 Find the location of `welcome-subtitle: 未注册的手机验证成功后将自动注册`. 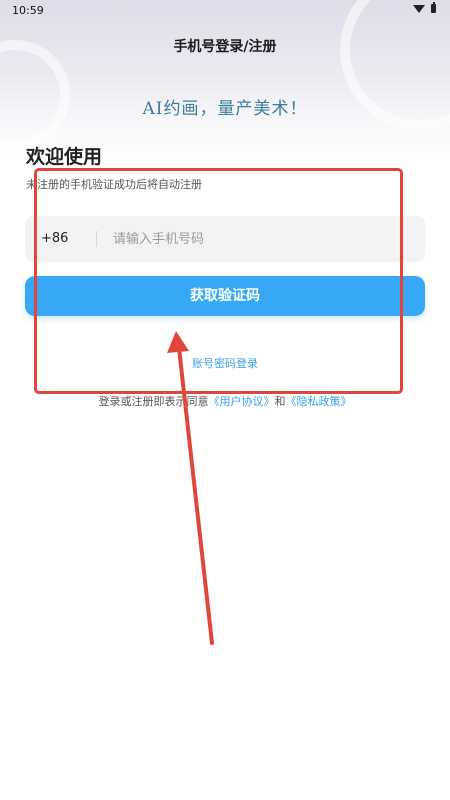

welcome-subtitle: 未注册的手机验证成功后将自动注册 is located at coordinates (114, 184).